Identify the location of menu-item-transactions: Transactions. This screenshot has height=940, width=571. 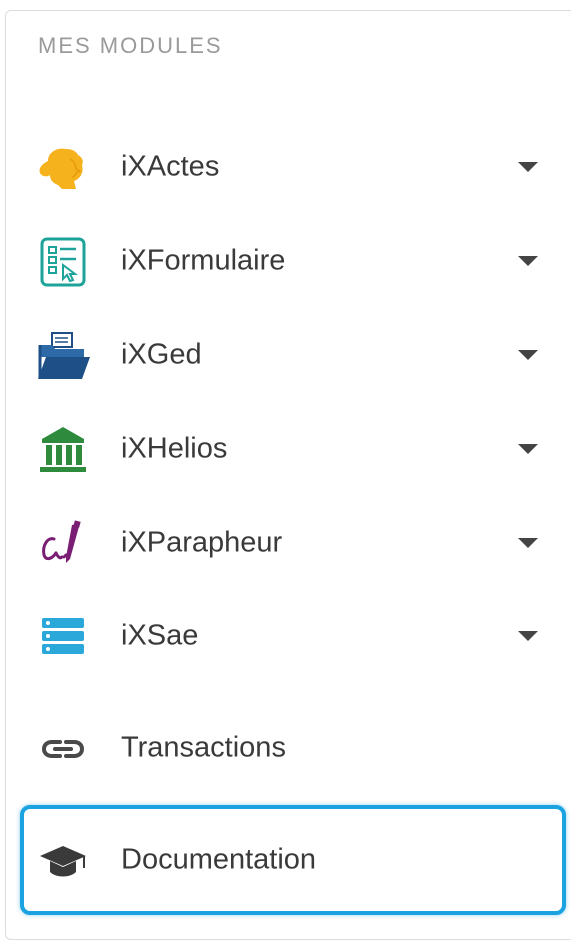
(286, 748).